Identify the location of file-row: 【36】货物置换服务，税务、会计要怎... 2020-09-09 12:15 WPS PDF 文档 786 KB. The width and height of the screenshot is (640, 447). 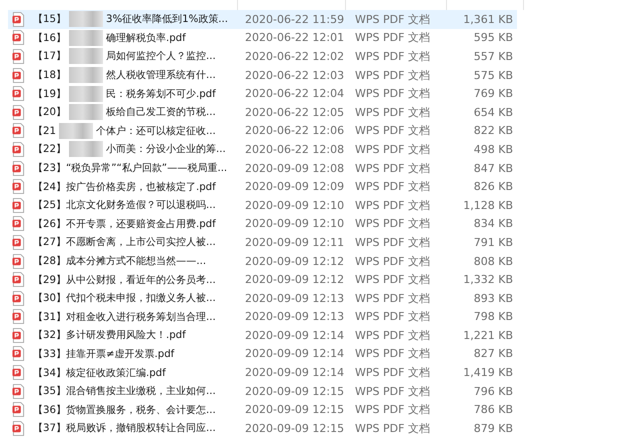
(262, 410).